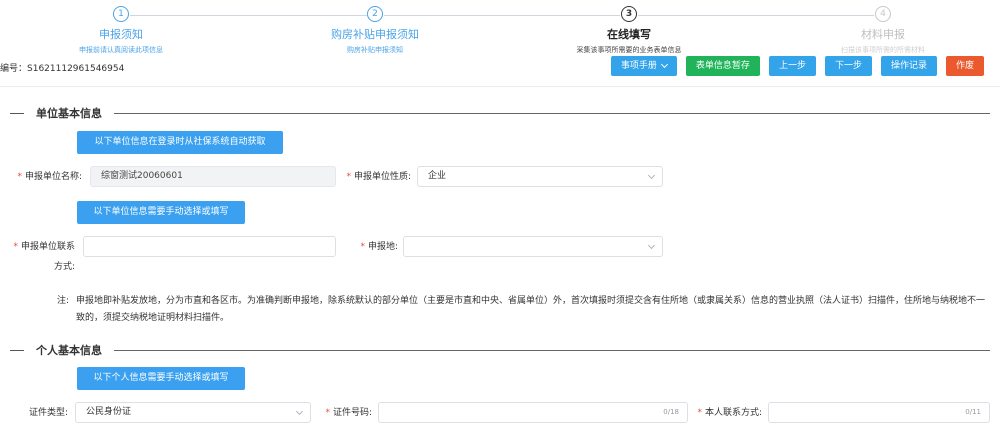 This screenshot has height=430, width=1000. I want to click on person-section-title: 个人基本信息, so click(69, 350).